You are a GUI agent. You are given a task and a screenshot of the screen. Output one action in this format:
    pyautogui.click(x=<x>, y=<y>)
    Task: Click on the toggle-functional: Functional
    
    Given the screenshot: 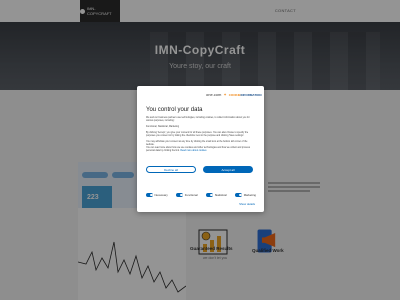 What is the action you would take?
    pyautogui.click(x=187, y=195)
    